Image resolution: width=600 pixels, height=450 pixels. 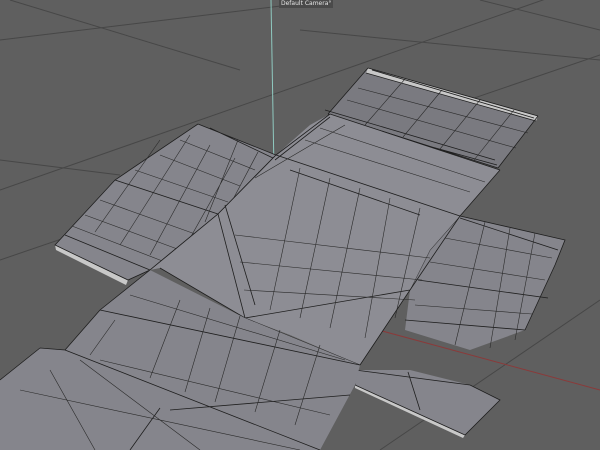 I want to click on camera-label-text: Default Camera, so click(x=305, y=3).